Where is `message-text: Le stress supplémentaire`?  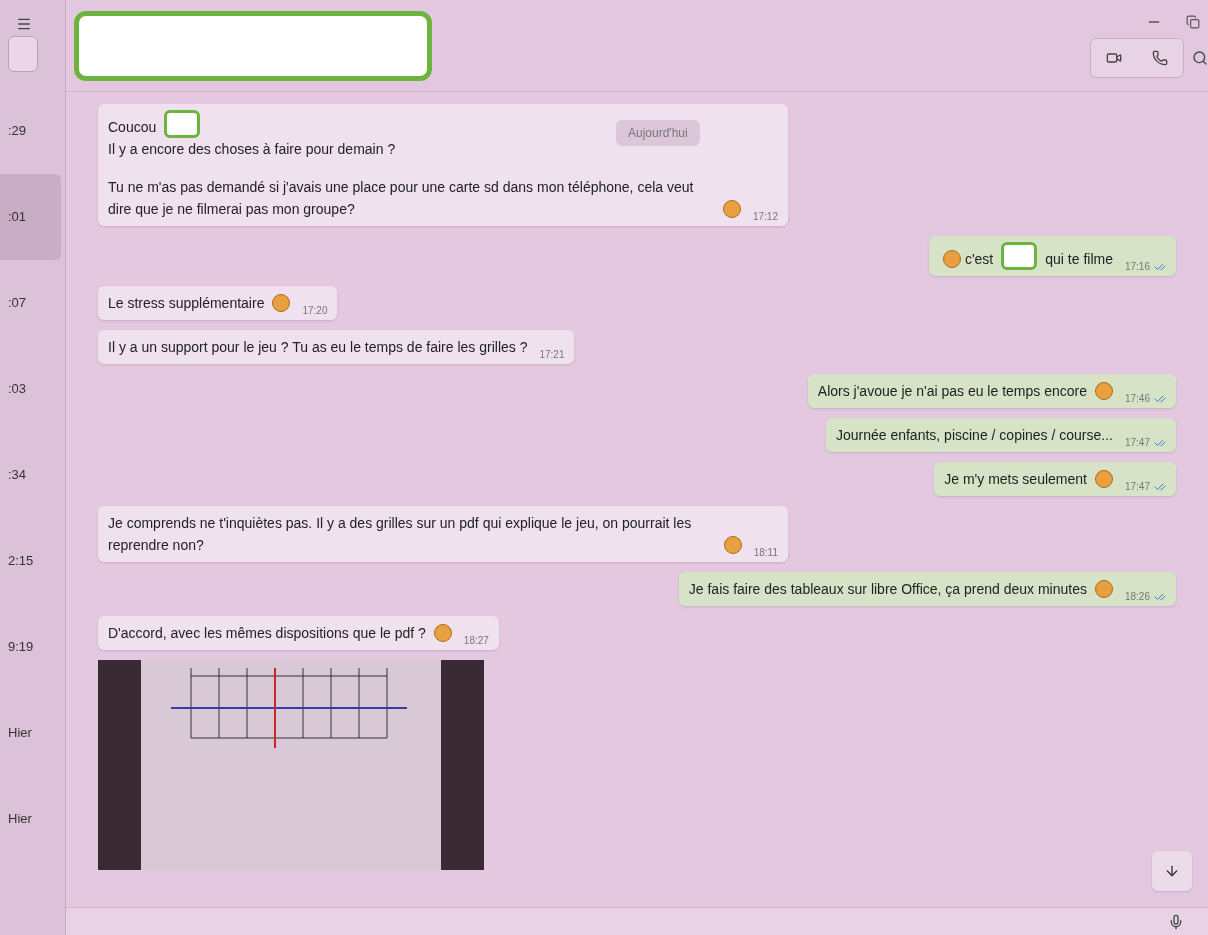 message-text: Le stress supplémentaire is located at coordinates (186, 303).